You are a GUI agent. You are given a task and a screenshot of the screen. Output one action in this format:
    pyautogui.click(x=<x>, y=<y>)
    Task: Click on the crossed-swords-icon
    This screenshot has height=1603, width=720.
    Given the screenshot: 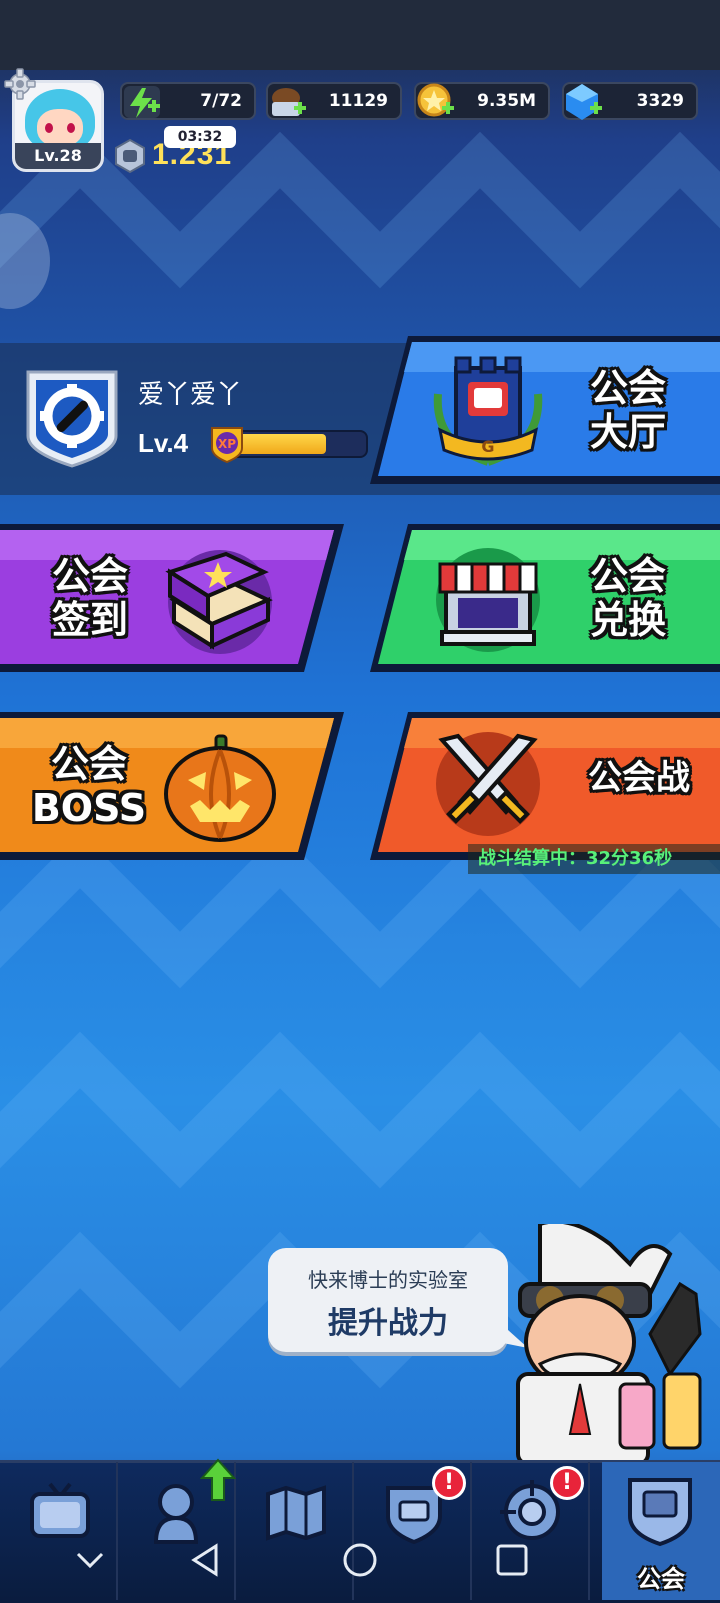 What is the action you would take?
    pyautogui.click(x=488, y=784)
    